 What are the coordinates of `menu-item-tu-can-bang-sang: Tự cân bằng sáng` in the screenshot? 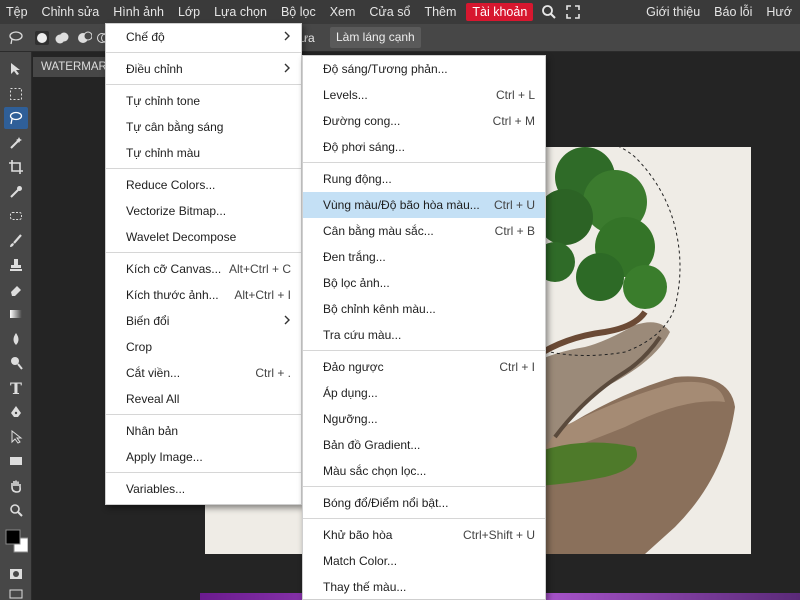 It's located at (203, 127).